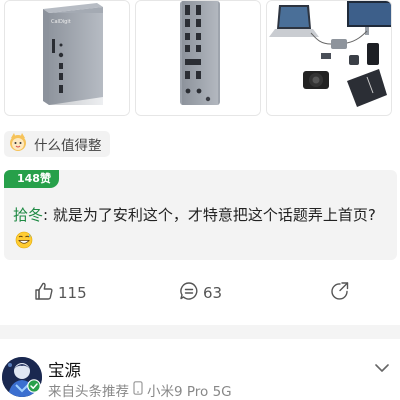 The image size is (400, 400). What do you see at coordinates (88, 392) in the screenshot?
I see `post-source: 来自头条推荐` at bounding box center [88, 392].